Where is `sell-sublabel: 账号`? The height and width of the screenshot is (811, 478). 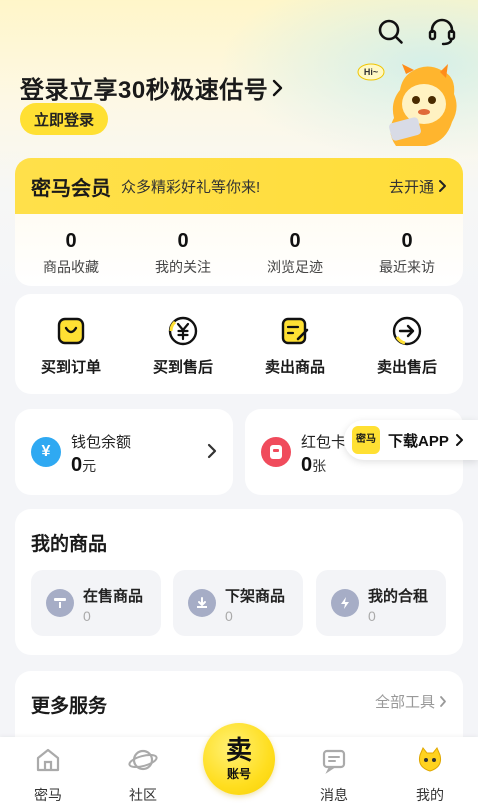 sell-sublabel: 账号 is located at coordinates (238, 773).